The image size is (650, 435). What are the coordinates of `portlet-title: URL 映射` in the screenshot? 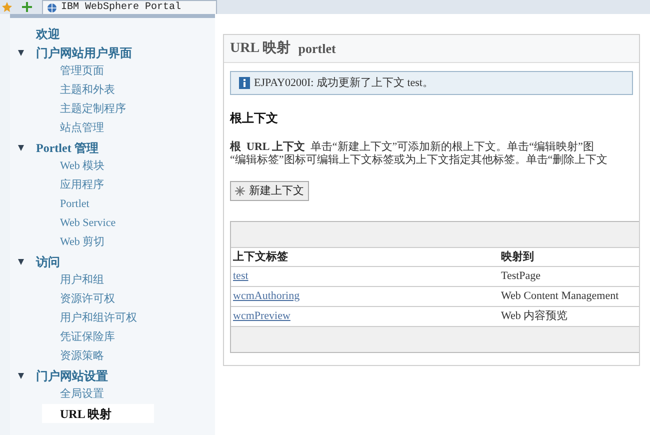 It's located at (260, 48).